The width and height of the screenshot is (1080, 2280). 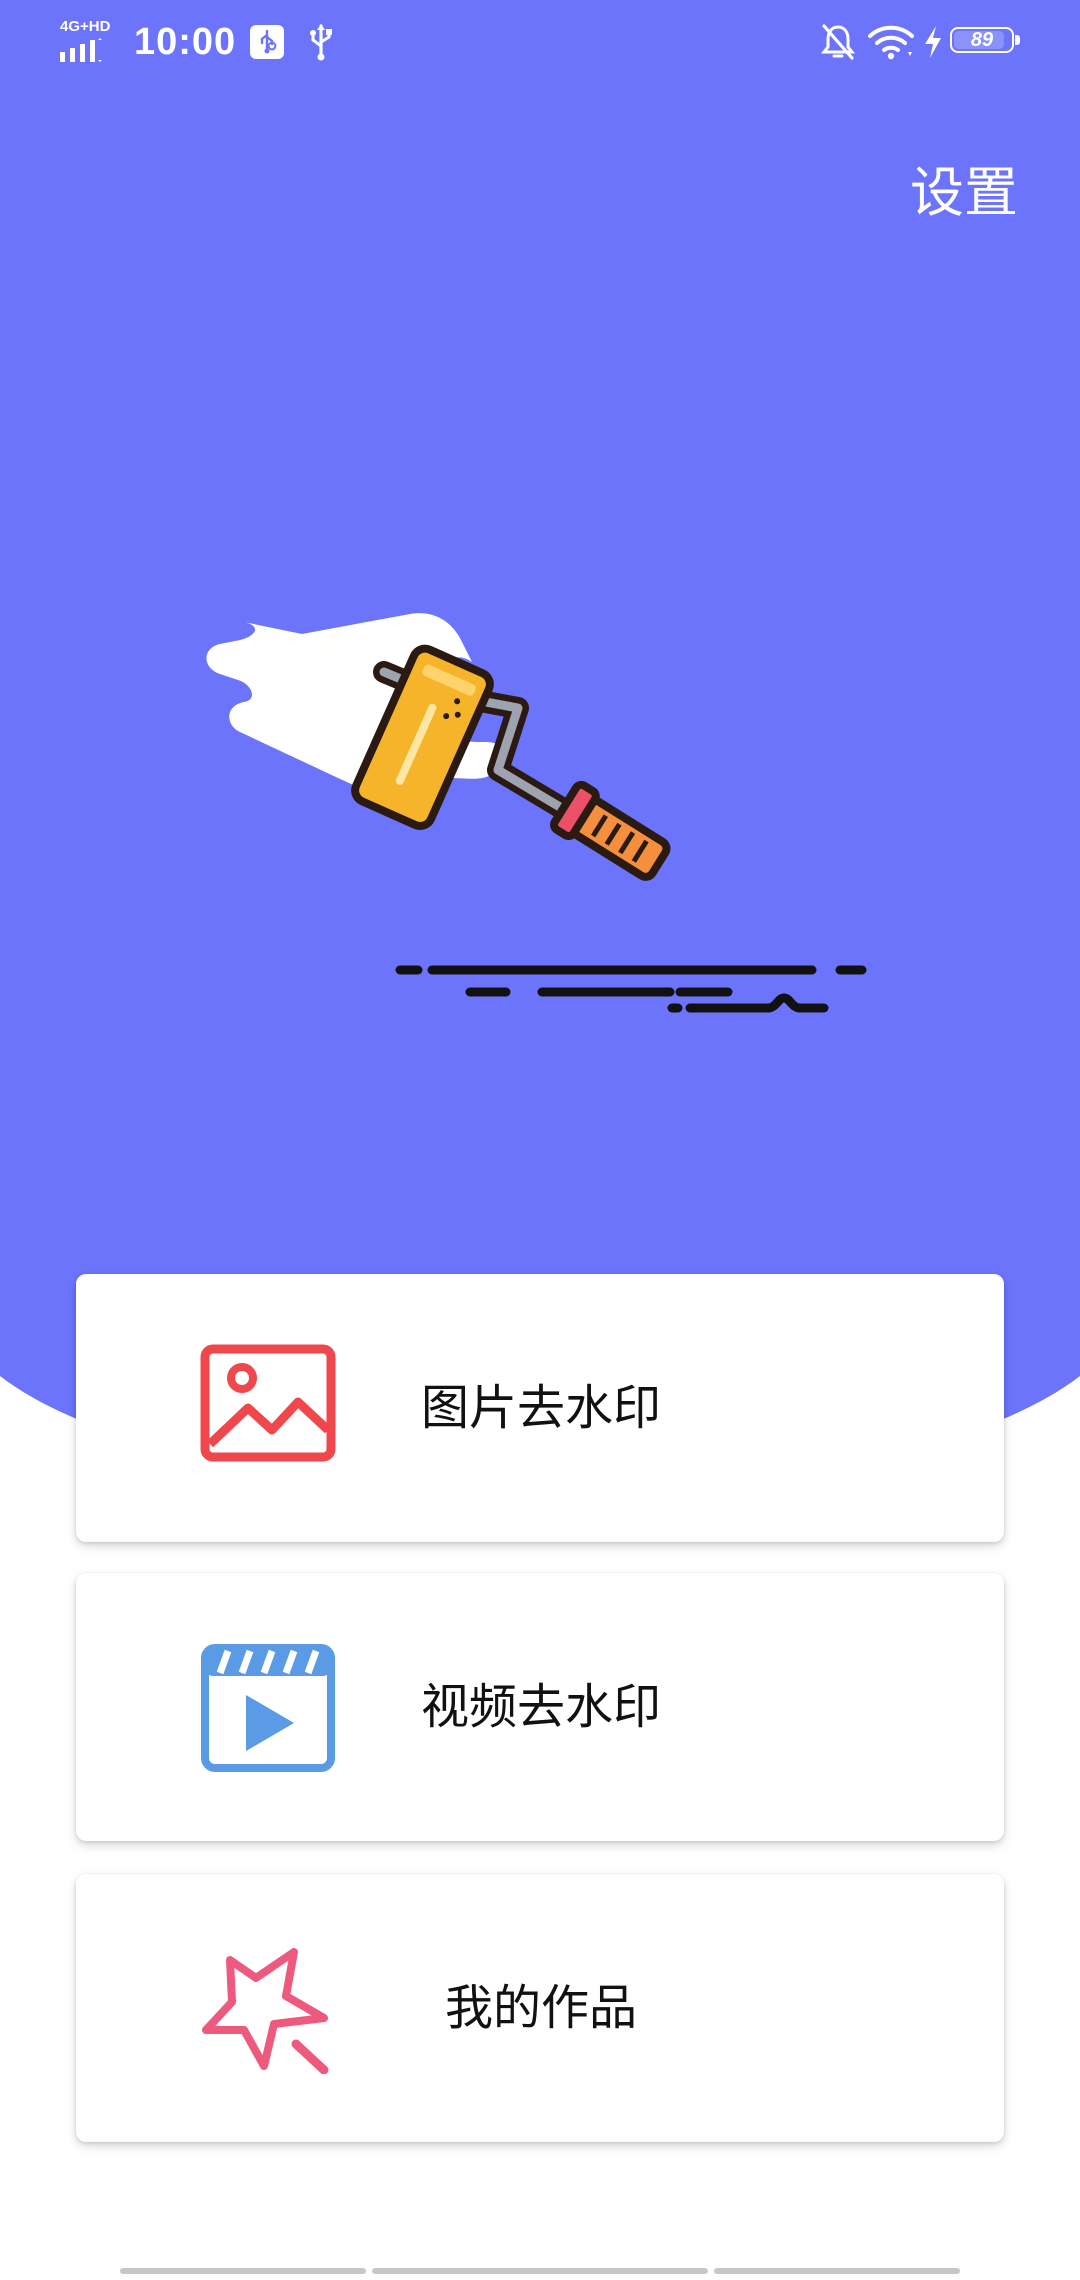 What do you see at coordinates (267, 42) in the screenshot?
I see `usb-debug-icon` at bounding box center [267, 42].